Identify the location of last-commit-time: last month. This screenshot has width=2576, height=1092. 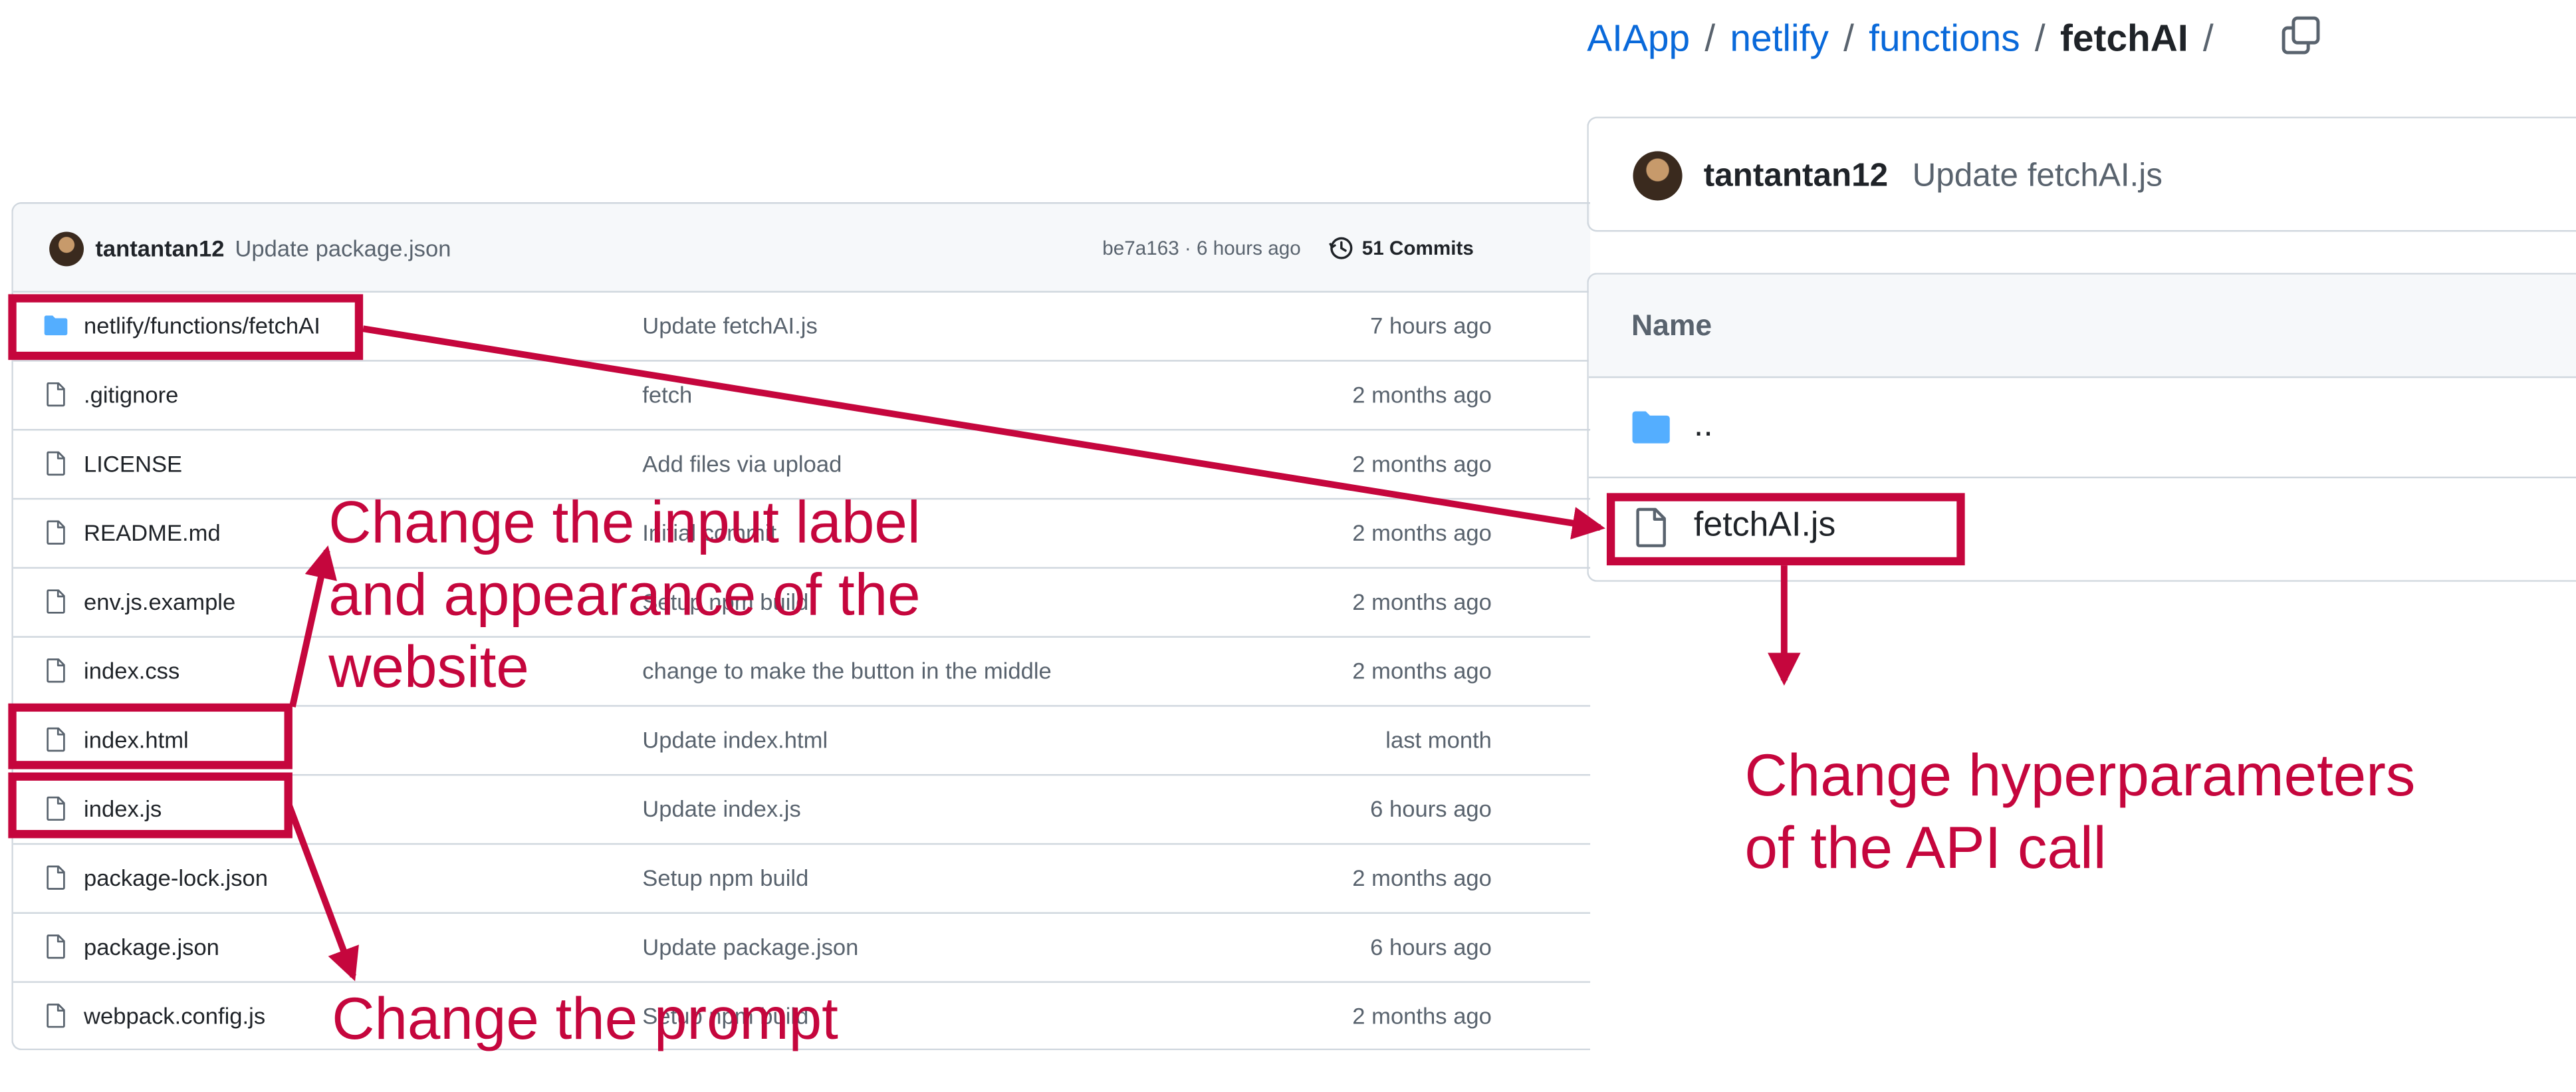
(1438, 739).